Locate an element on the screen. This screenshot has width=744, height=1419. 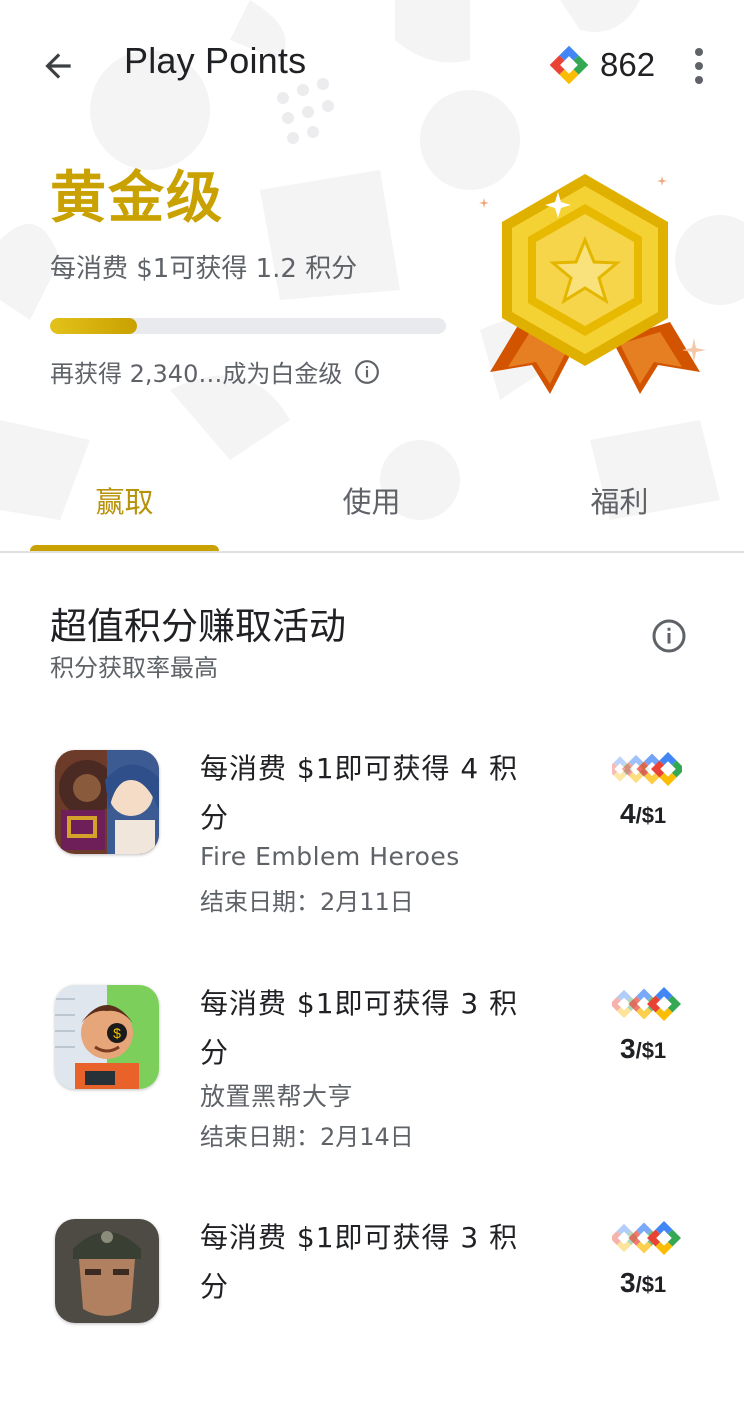
arrow-back-icon is located at coordinates (58, 66).